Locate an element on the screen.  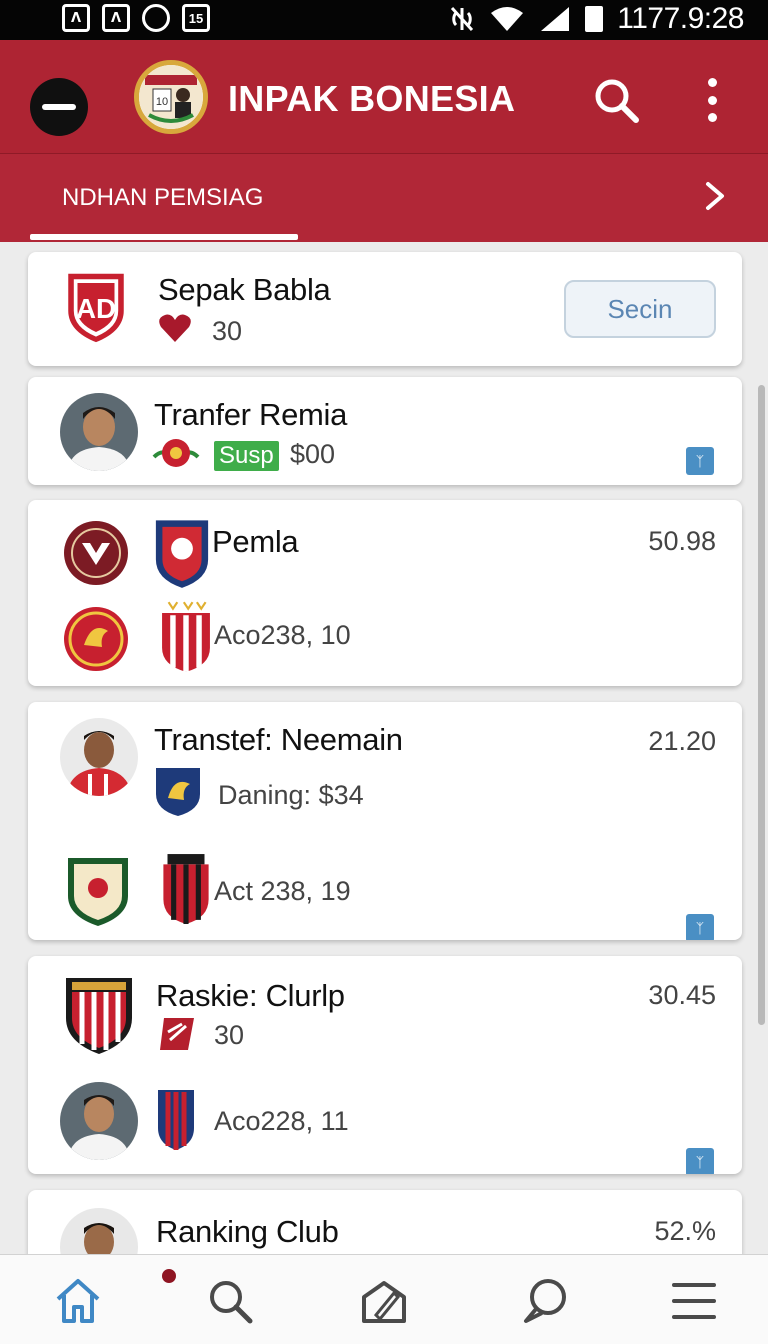
secin-button: Secin is located at coordinates (640, 309).